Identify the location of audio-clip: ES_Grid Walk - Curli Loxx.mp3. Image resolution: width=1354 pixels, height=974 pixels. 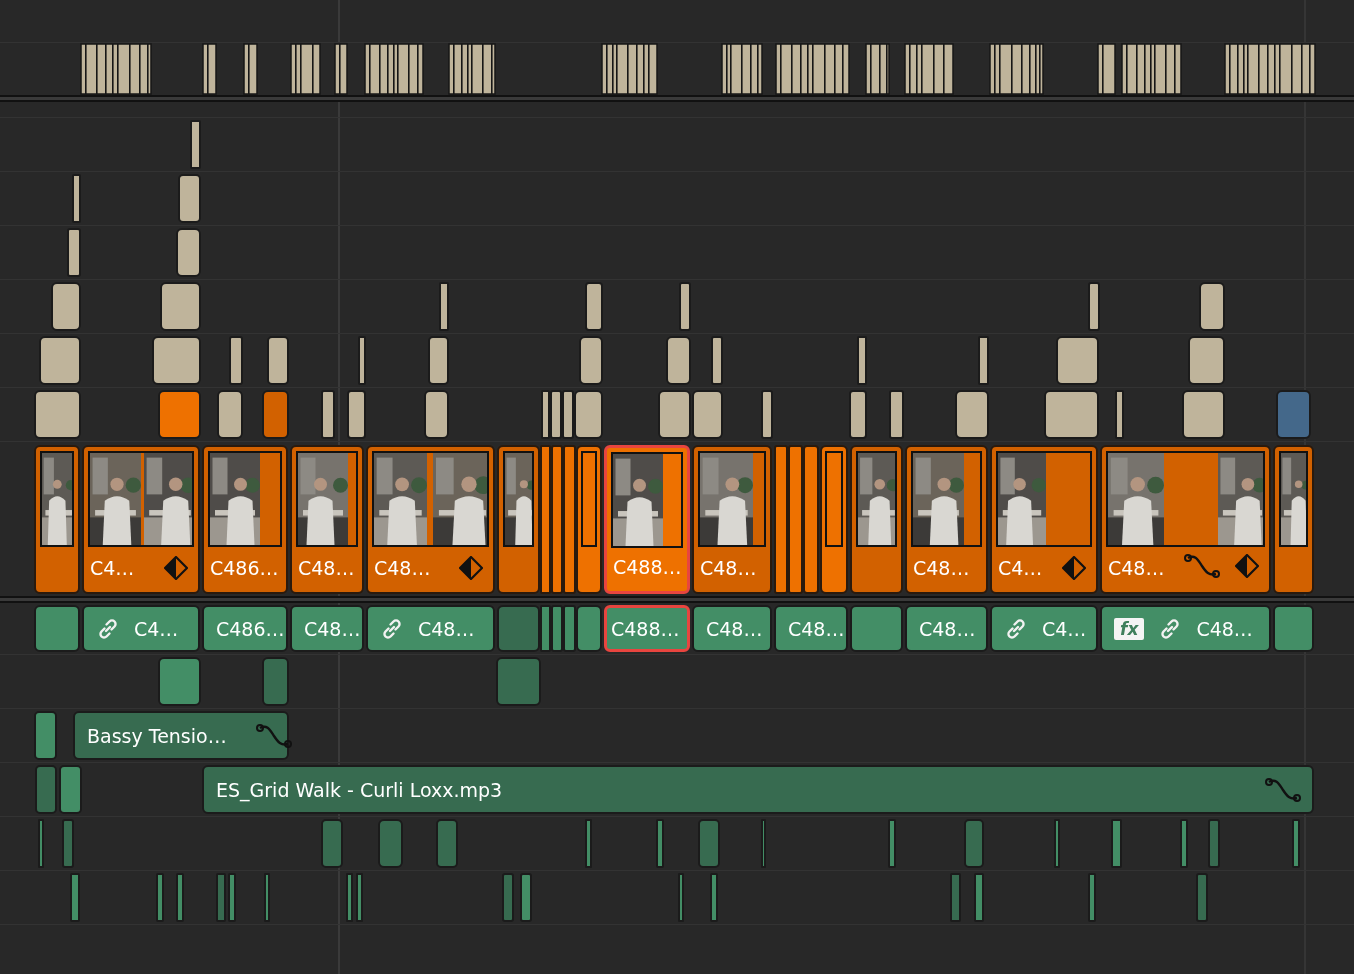
(758, 789).